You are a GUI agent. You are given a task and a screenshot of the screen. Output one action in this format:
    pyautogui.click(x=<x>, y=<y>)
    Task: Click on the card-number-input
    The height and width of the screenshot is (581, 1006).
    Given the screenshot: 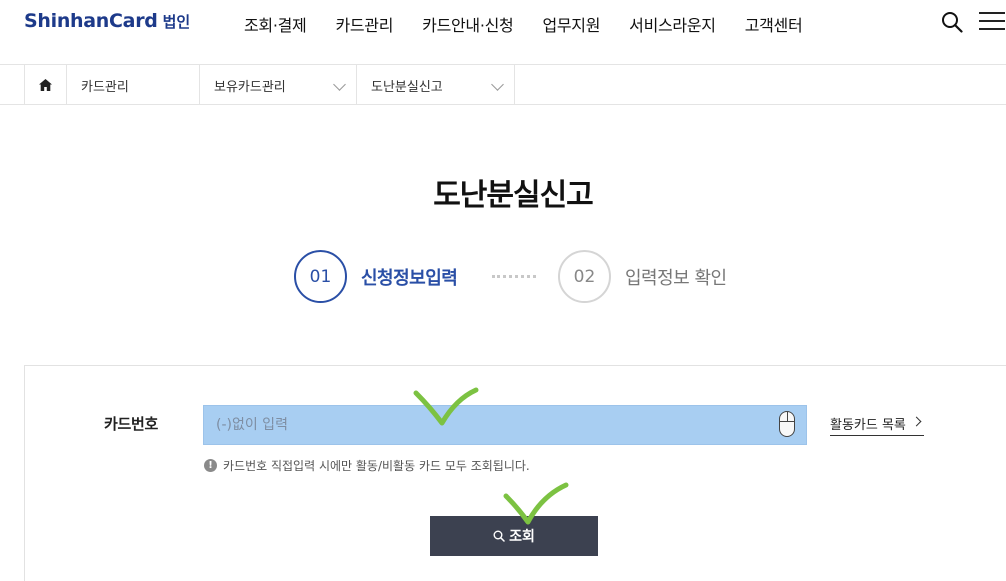 What is the action you would take?
    pyautogui.click(x=484, y=425)
    